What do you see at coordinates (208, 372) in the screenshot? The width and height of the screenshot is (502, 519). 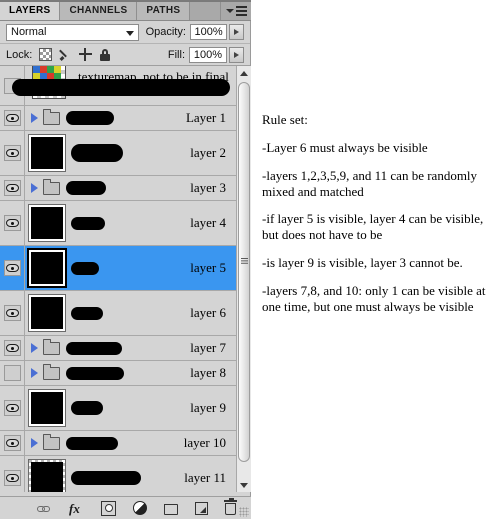 I see `layer-name: layer 8` at bounding box center [208, 372].